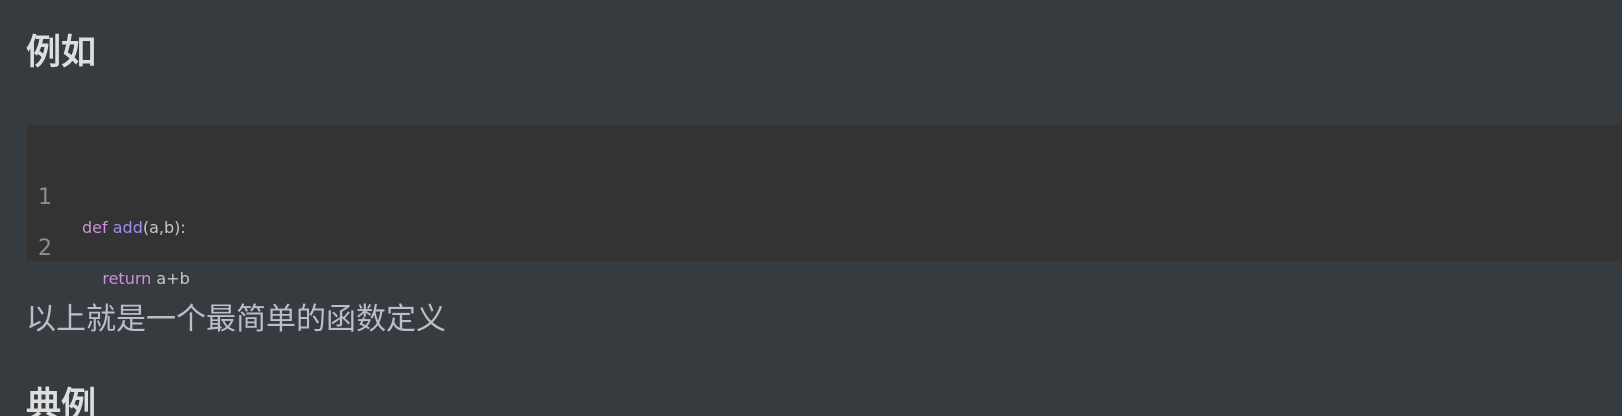  I want to click on code-expression: a+b, so click(170, 278).